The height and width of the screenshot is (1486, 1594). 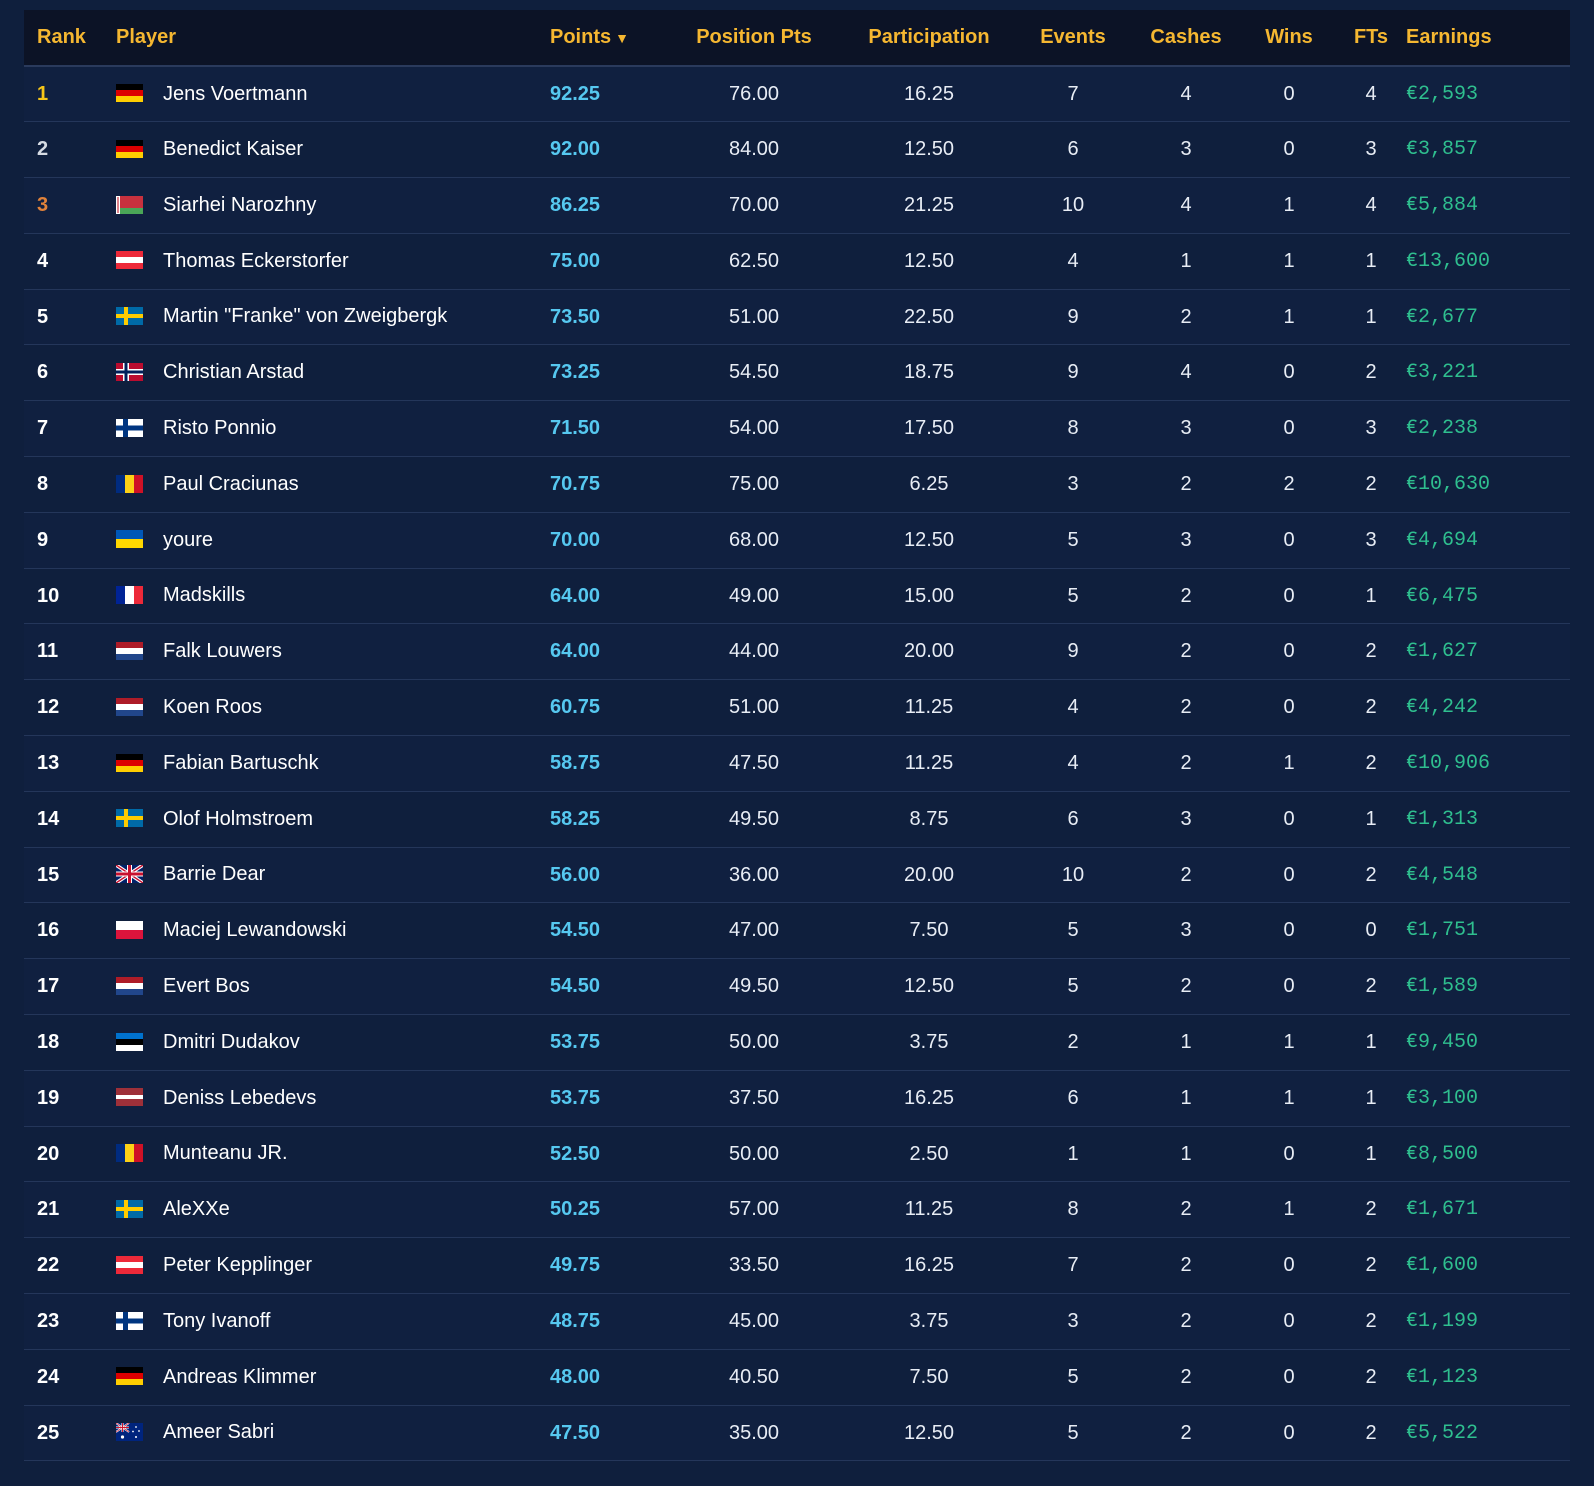 What do you see at coordinates (231, 1042) in the screenshot?
I see `player-name: Dmitri Dudakov` at bounding box center [231, 1042].